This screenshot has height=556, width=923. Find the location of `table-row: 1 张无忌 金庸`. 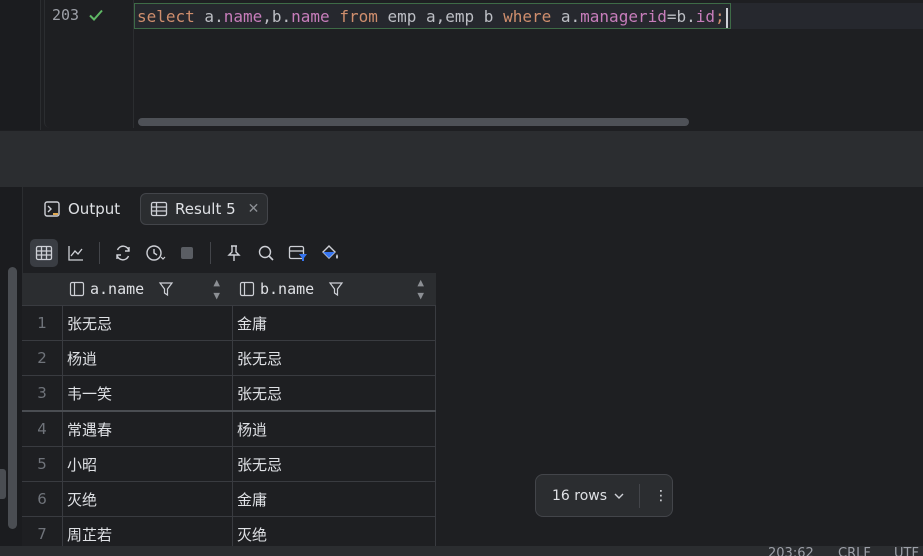

table-row: 1 张无忌 金庸 is located at coordinates (229, 323).